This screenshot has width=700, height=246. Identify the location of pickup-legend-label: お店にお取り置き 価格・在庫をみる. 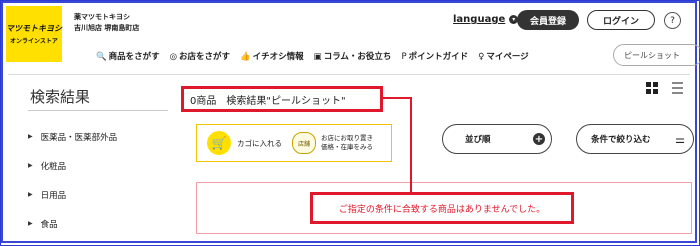
(347, 143).